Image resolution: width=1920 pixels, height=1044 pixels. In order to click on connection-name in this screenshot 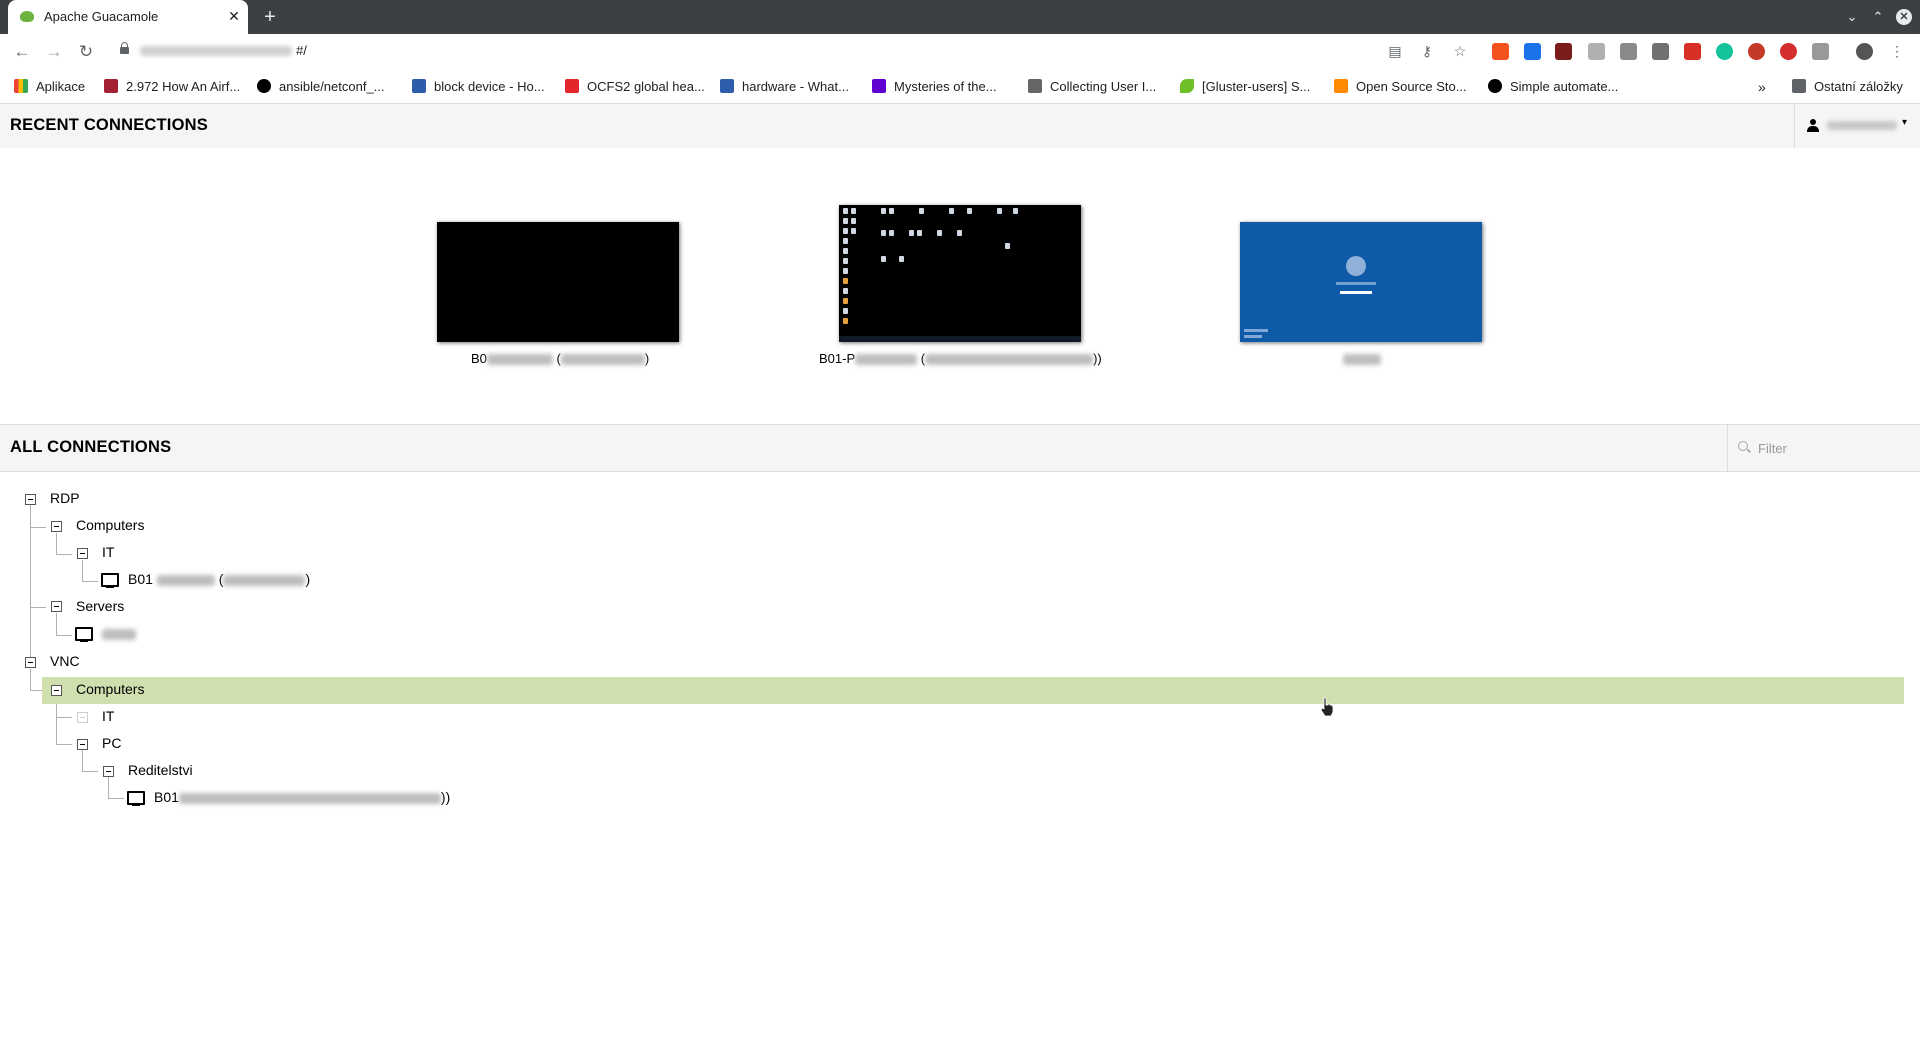, I will do `click(1362, 358)`.